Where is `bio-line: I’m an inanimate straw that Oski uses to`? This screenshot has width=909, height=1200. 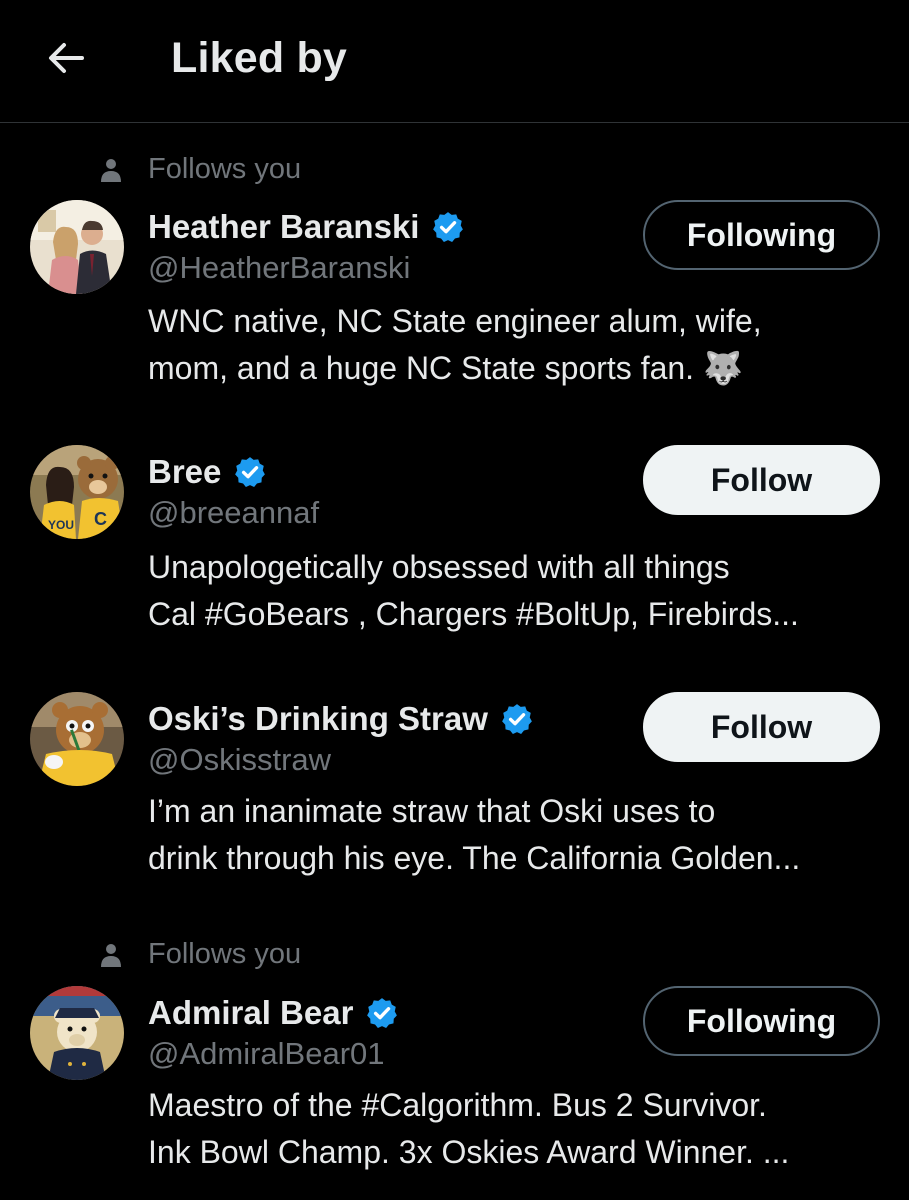 bio-line: I’m an inanimate straw that Oski uses to is located at coordinates (432, 811).